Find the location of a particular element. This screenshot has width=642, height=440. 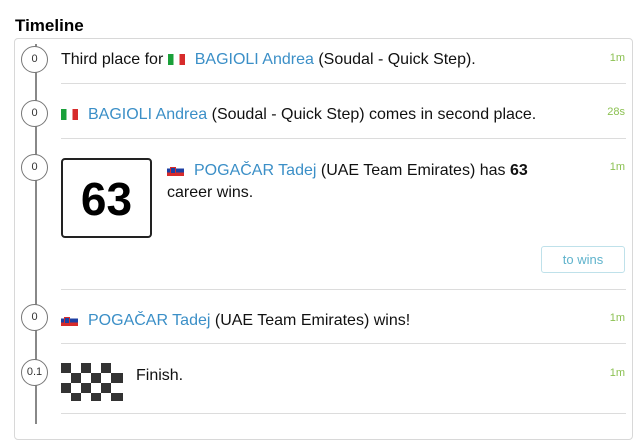

timeline-event-text: POGAČAR Tadej (UAE Team Emirates) wins! is located at coordinates (235, 321).